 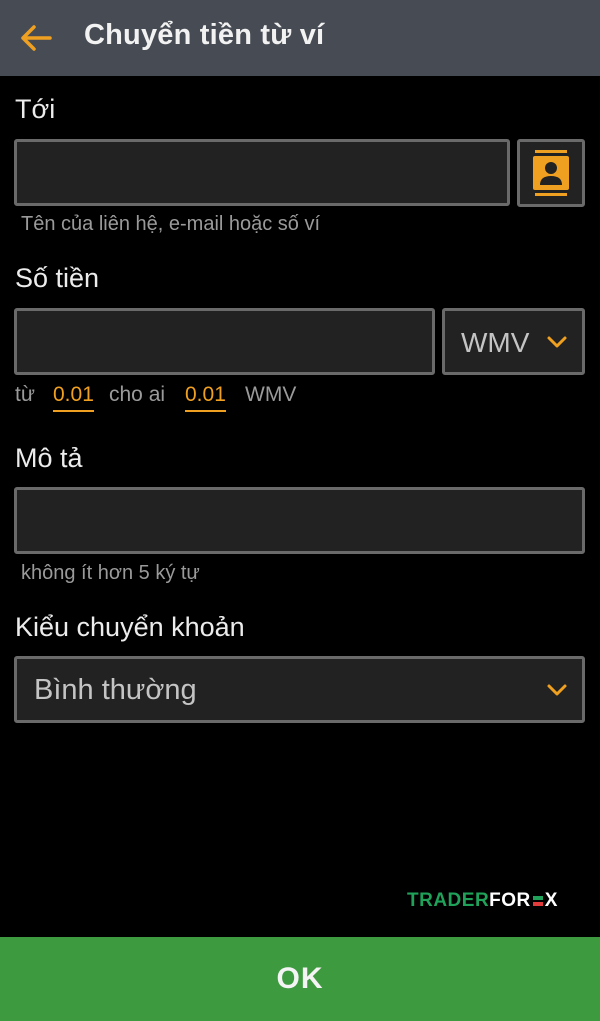 I want to click on back-button, so click(x=36, y=38).